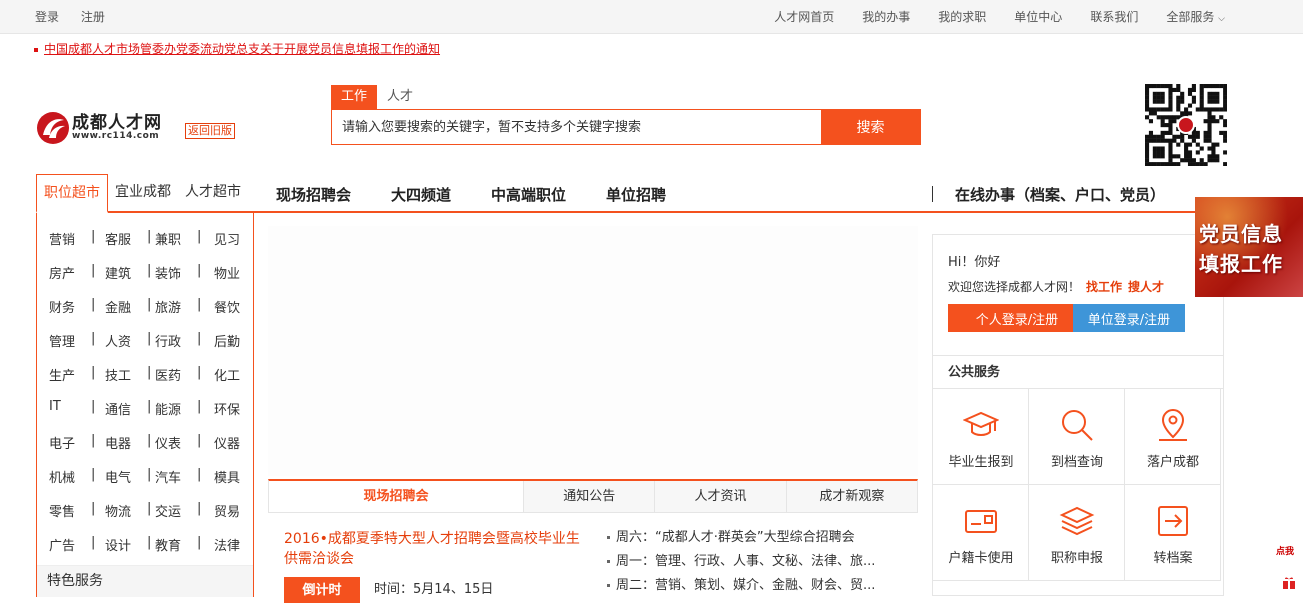 The width and height of the screenshot is (1303, 605). I want to click on category-link: 通信, so click(118, 408).